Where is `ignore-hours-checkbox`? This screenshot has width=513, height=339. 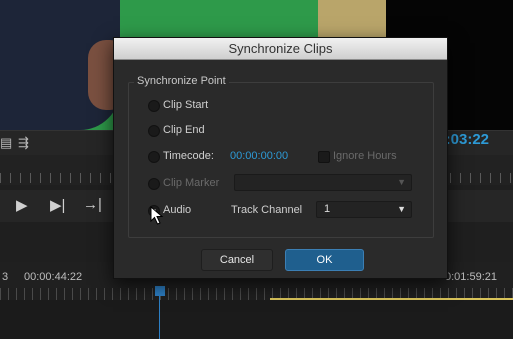 ignore-hours-checkbox is located at coordinates (324, 157).